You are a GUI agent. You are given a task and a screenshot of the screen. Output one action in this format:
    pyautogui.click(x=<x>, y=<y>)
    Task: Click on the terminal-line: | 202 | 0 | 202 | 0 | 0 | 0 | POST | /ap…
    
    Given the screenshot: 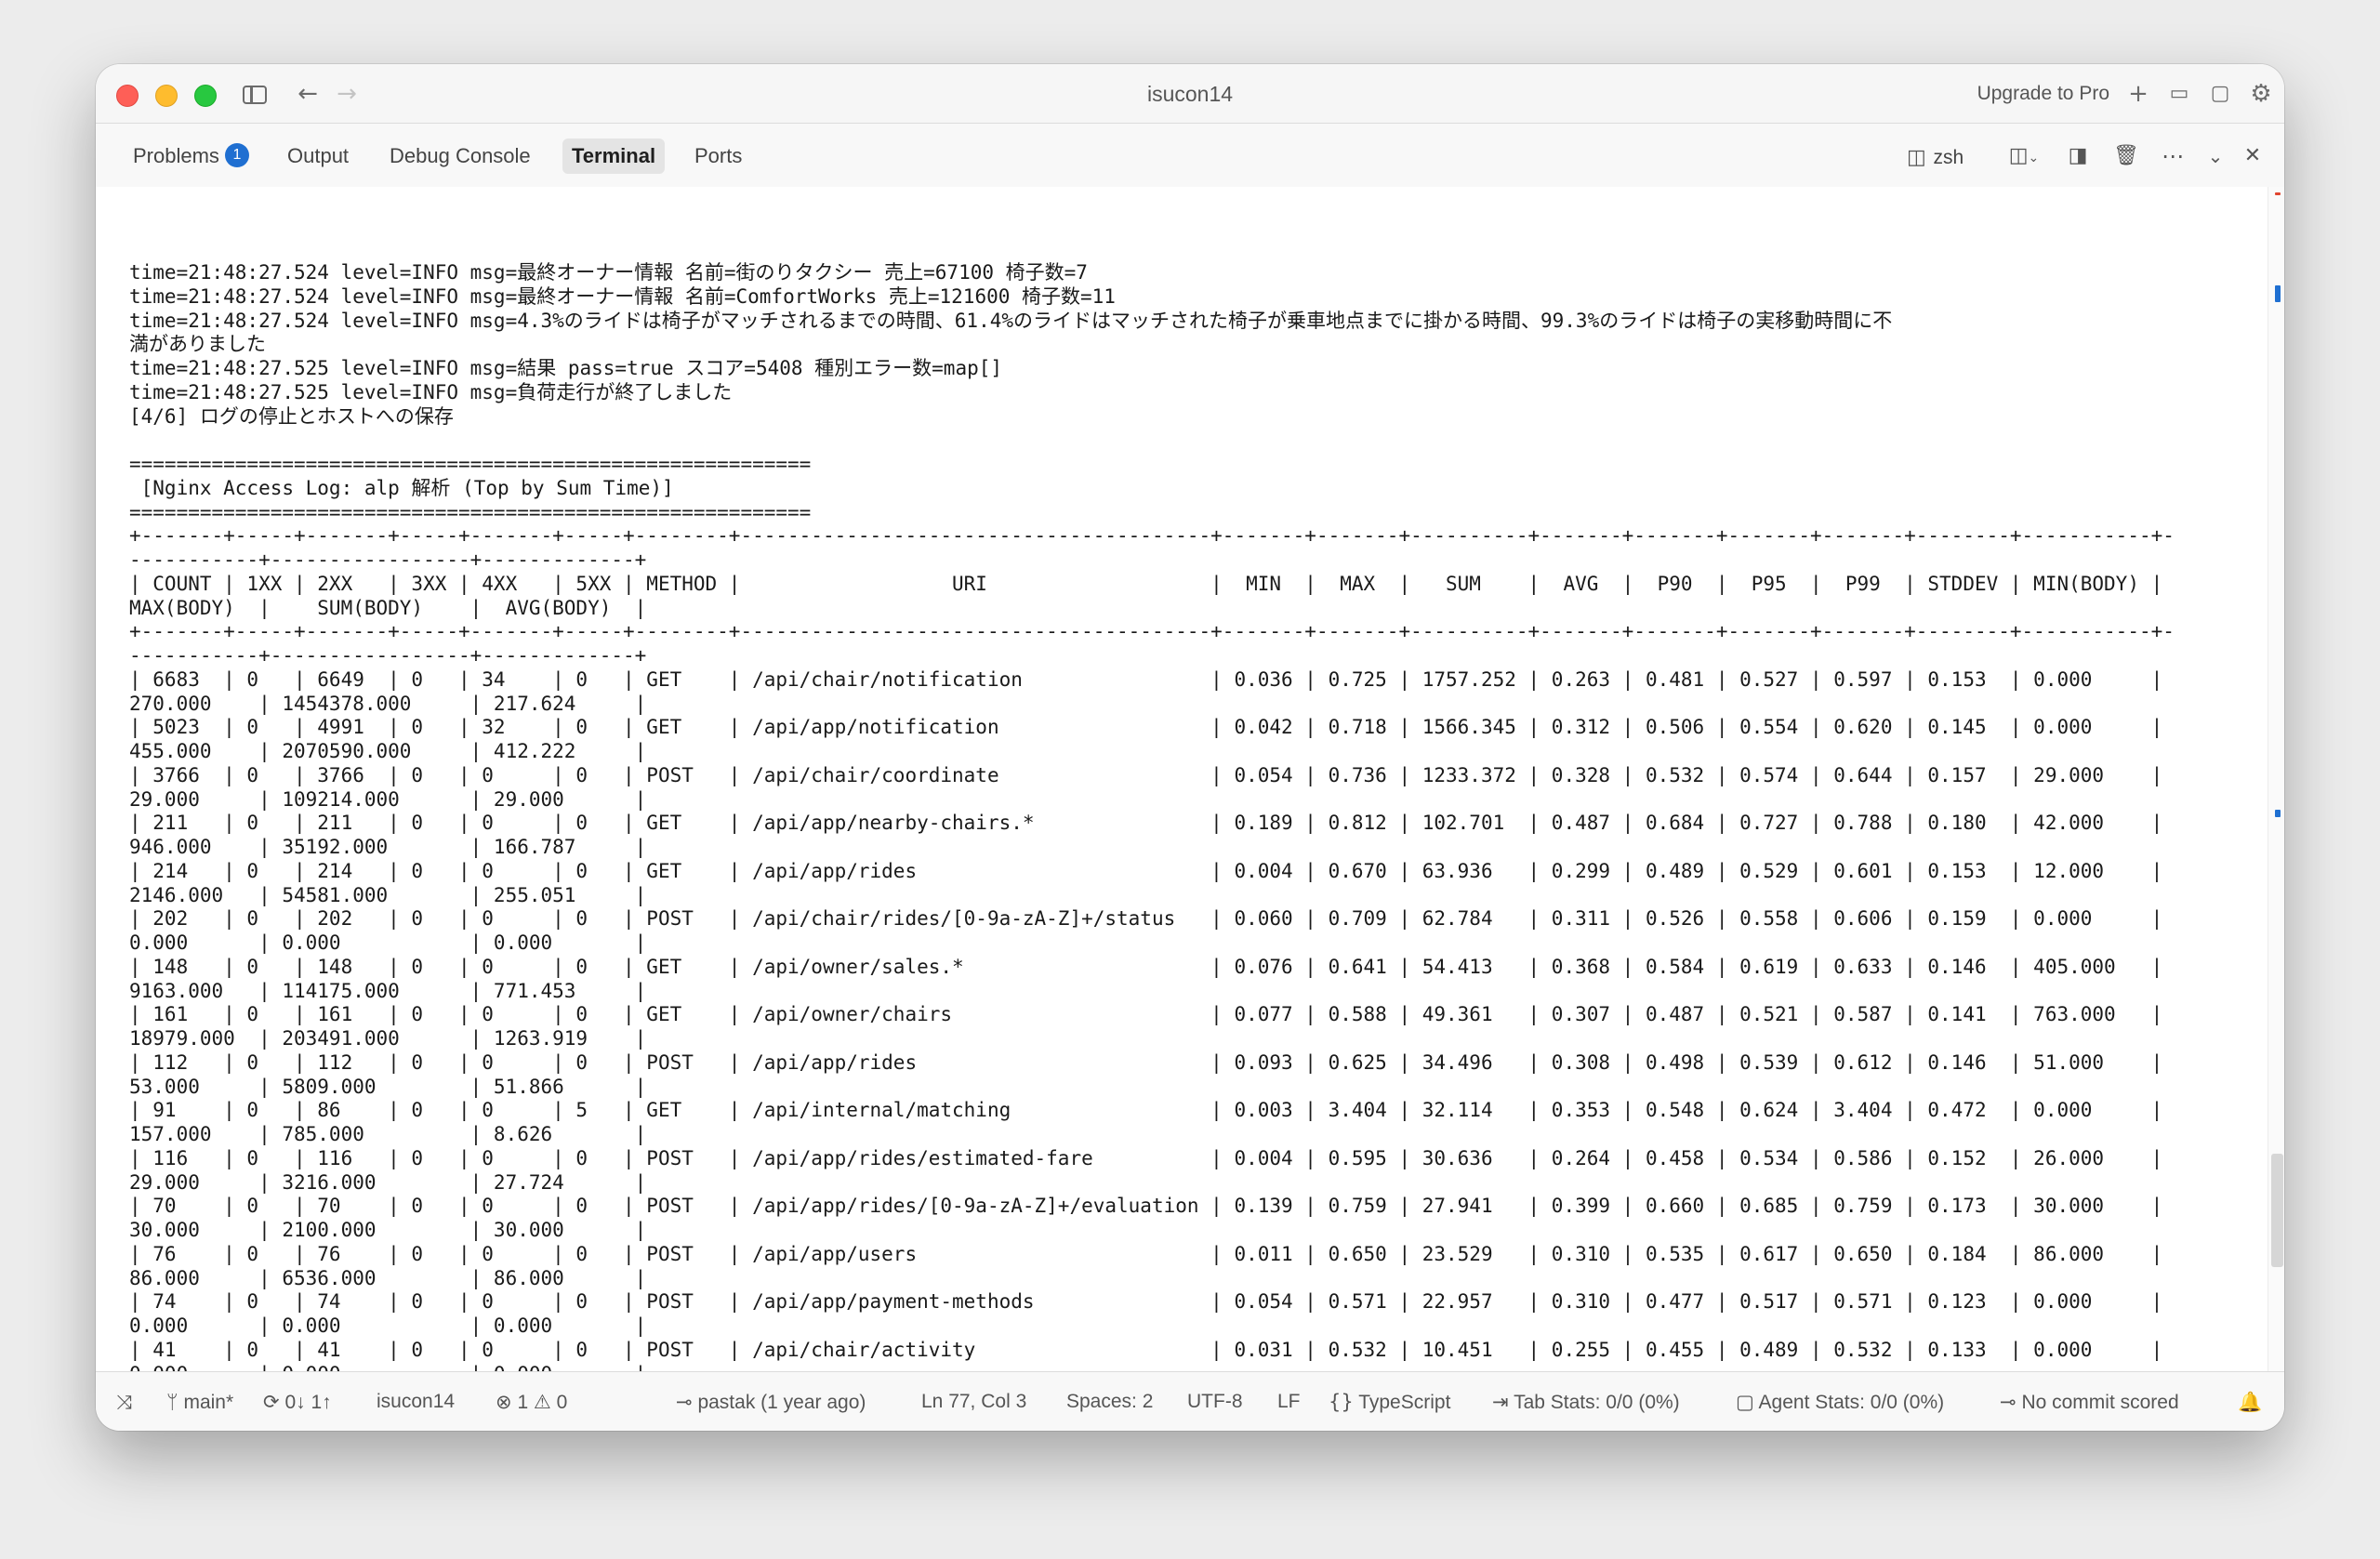 What is the action you would take?
    pyautogui.click(x=1146, y=919)
    